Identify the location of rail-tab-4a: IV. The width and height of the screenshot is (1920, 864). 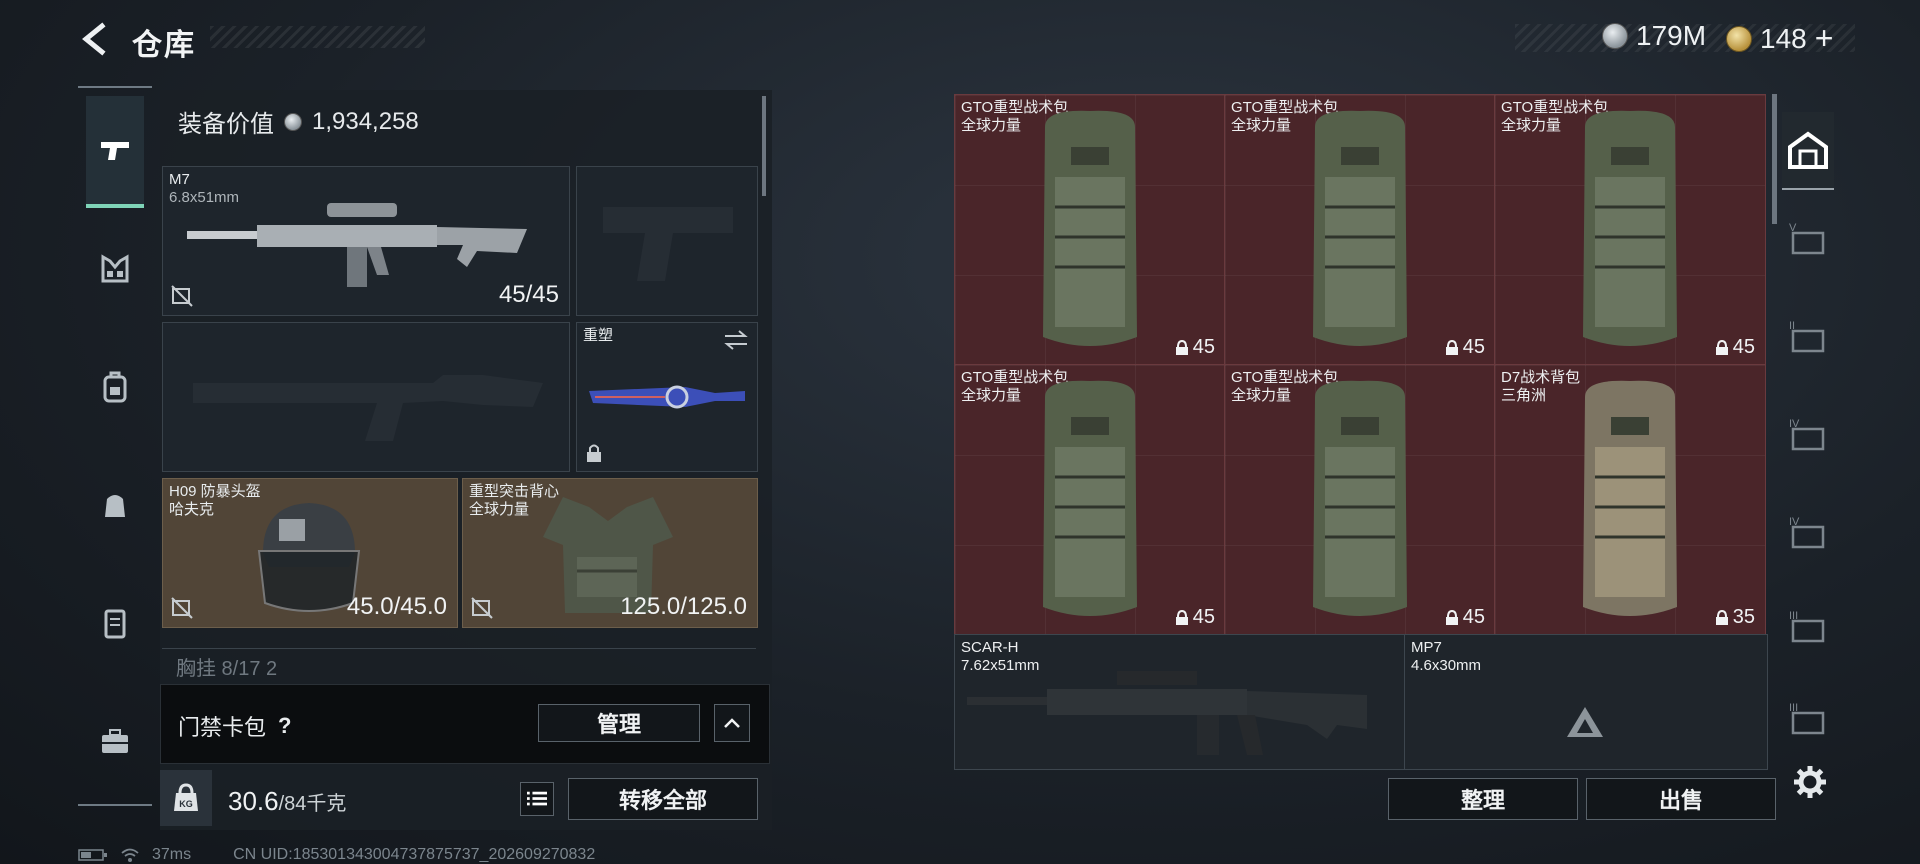
(1808, 434).